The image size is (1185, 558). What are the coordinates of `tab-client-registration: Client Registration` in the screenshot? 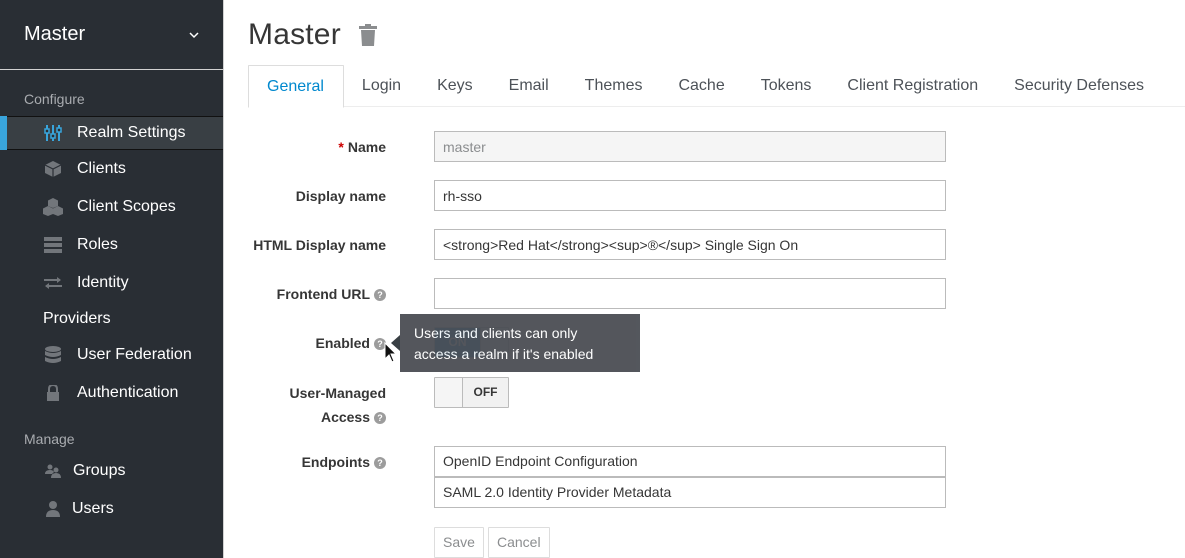 It's located at (912, 86).